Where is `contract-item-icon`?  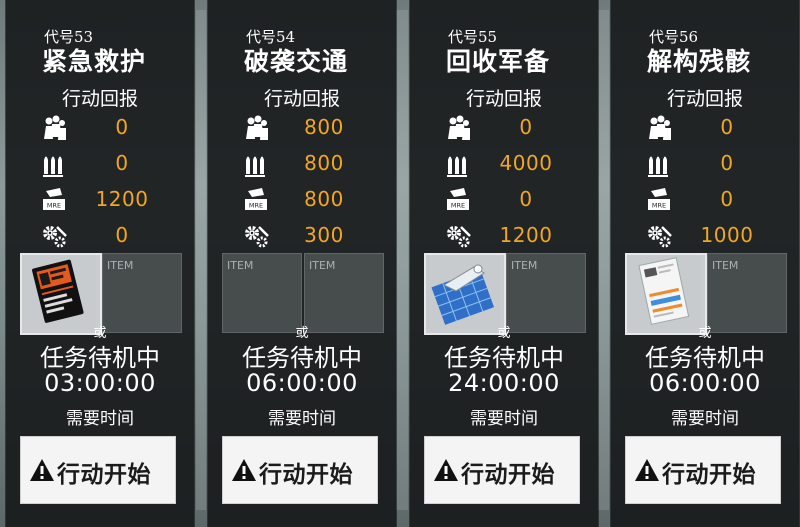
contract-item-icon is located at coordinates (664, 292).